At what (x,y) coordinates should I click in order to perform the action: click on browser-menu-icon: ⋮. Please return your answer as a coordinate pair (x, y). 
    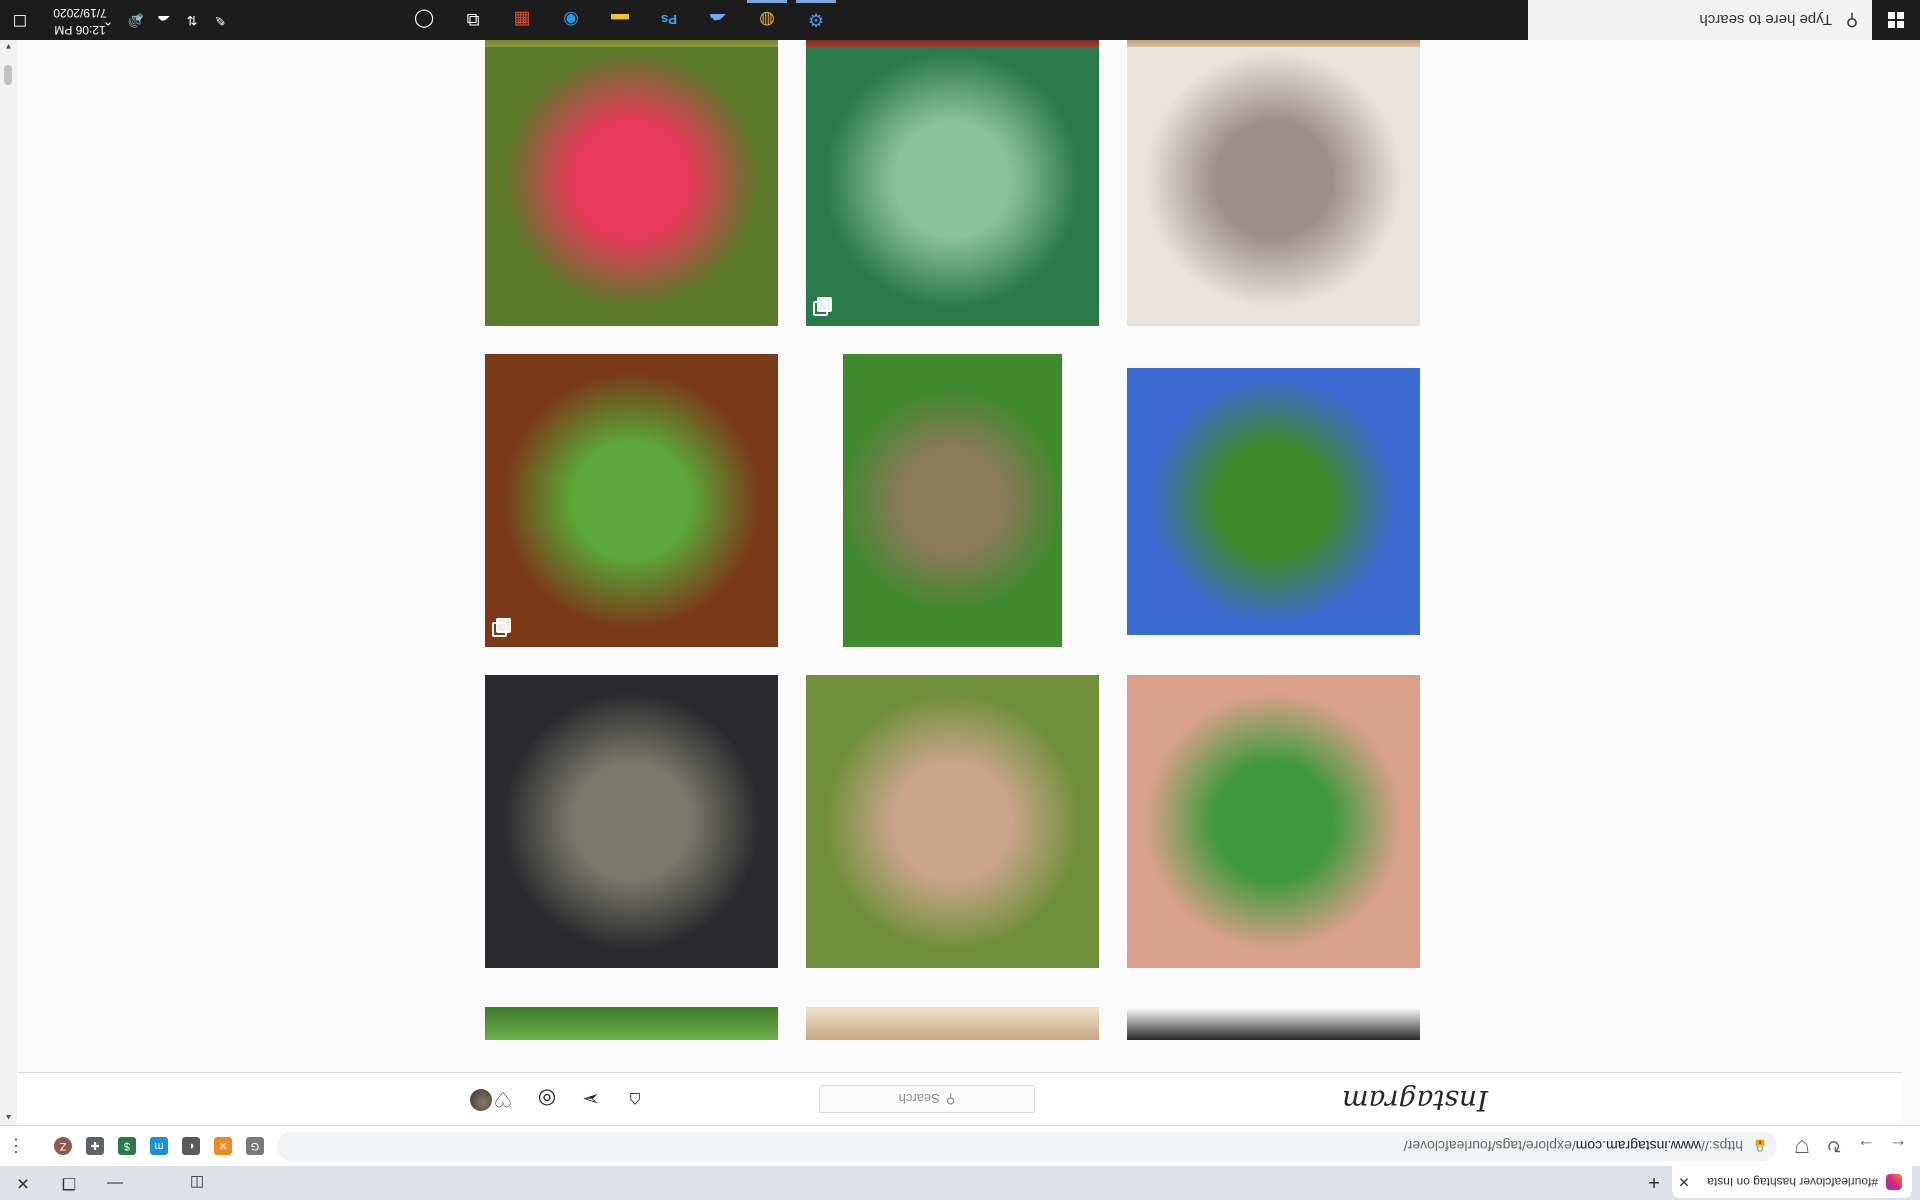
    Looking at the image, I should click on (16, 1146).